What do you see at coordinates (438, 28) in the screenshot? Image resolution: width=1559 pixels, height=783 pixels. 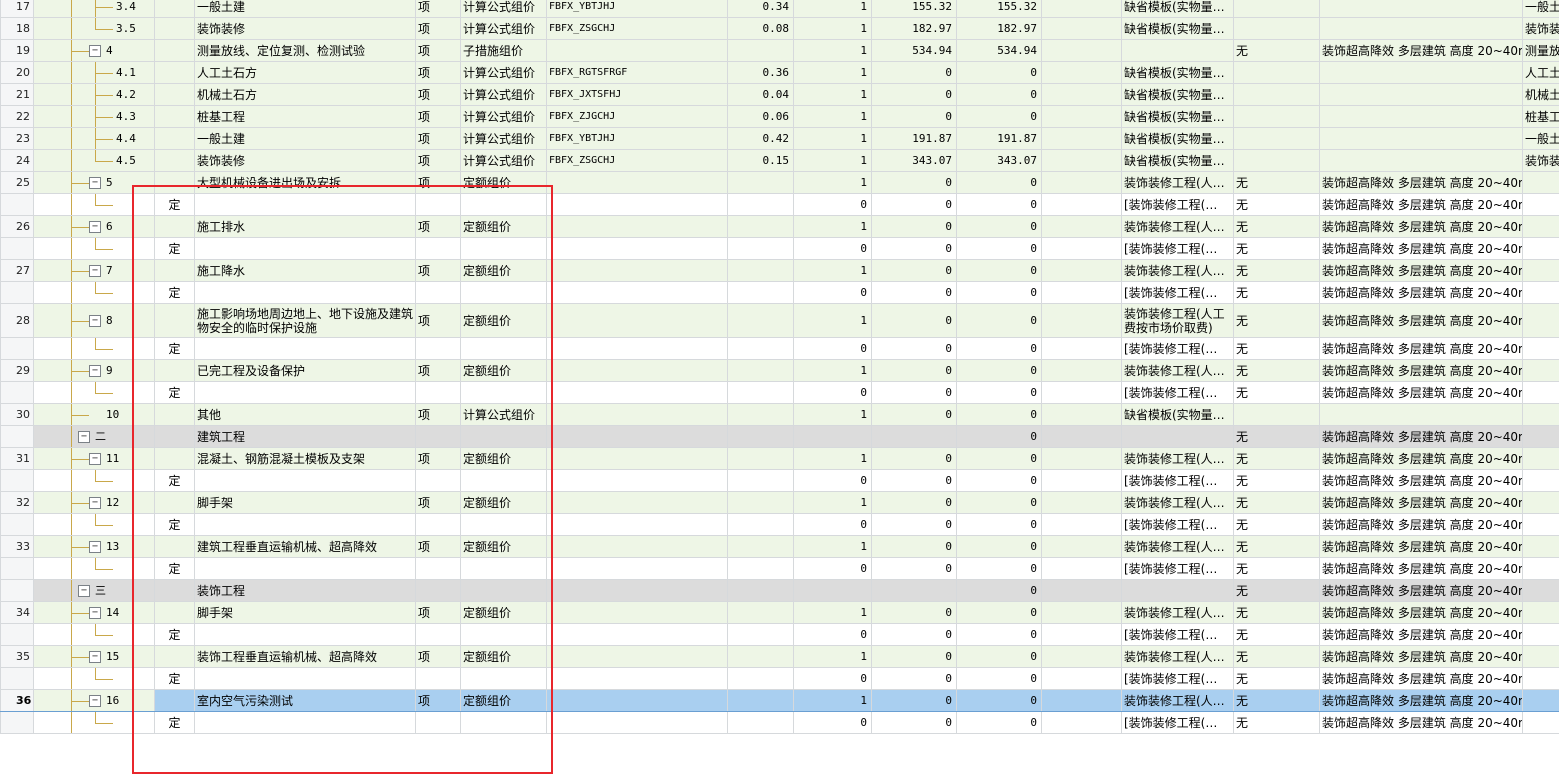 I see `unit-cell: 项` at bounding box center [438, 28].